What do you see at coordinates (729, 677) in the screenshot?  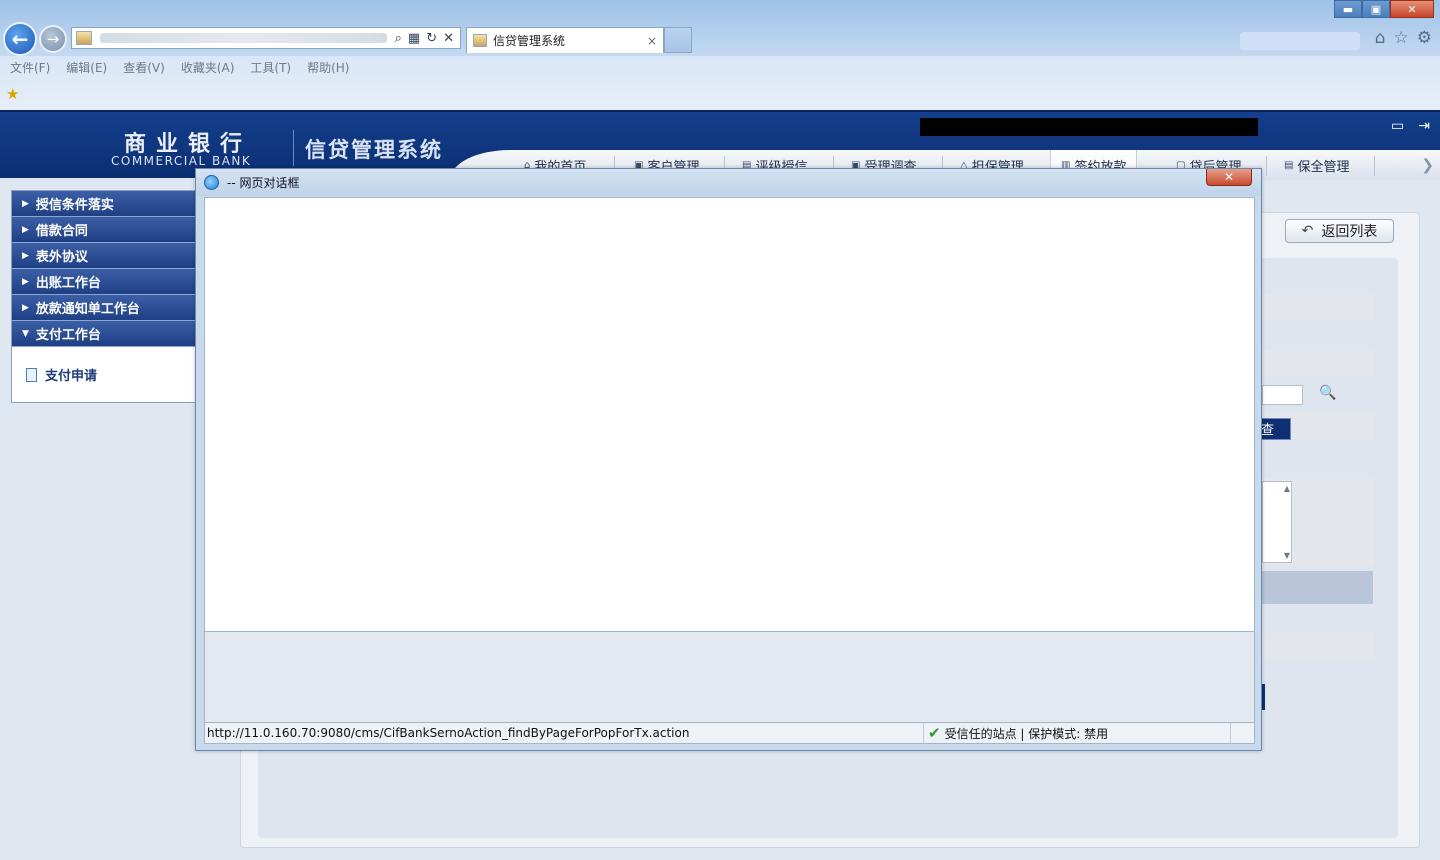 I see `dialog-lower-area` at bounding box center [729, 677].